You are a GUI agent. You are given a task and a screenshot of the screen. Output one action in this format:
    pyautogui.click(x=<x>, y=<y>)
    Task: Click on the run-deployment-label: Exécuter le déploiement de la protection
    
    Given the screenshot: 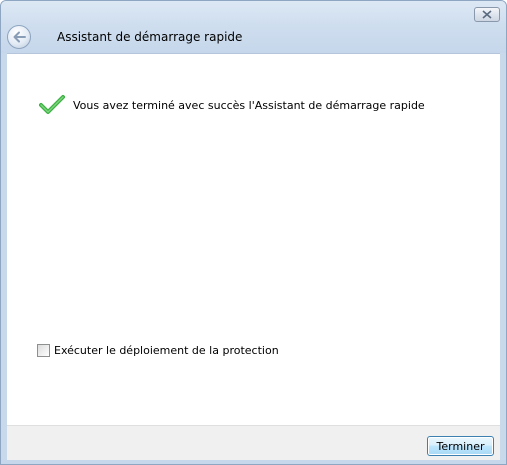 What is the action you would take?
    pyautogui.click(x=166, y=350)
    